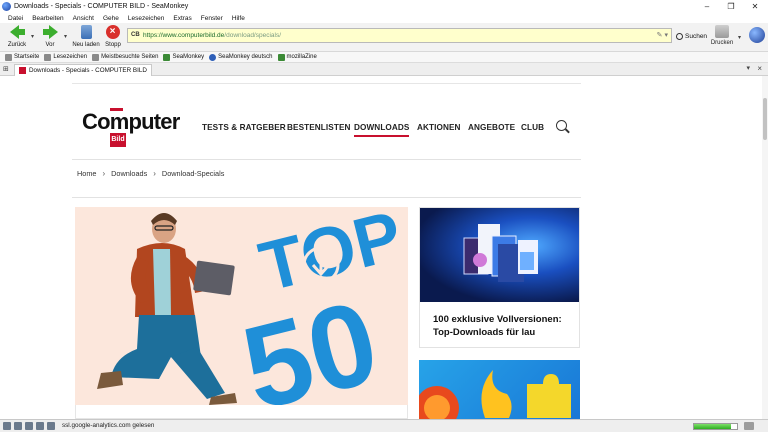  What do you see at coordinates (696, 36) in the screenshot?
I see `search-label: Suchen` at bounding box center [696, 36].